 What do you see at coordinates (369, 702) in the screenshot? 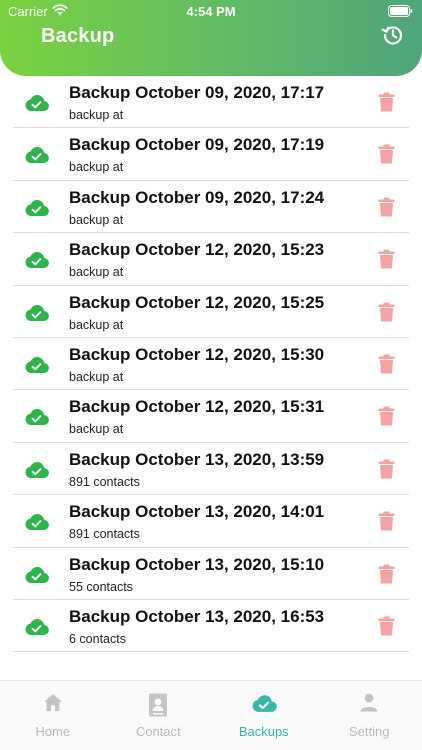
I see `person-icon` at bounding box center [369, 702].